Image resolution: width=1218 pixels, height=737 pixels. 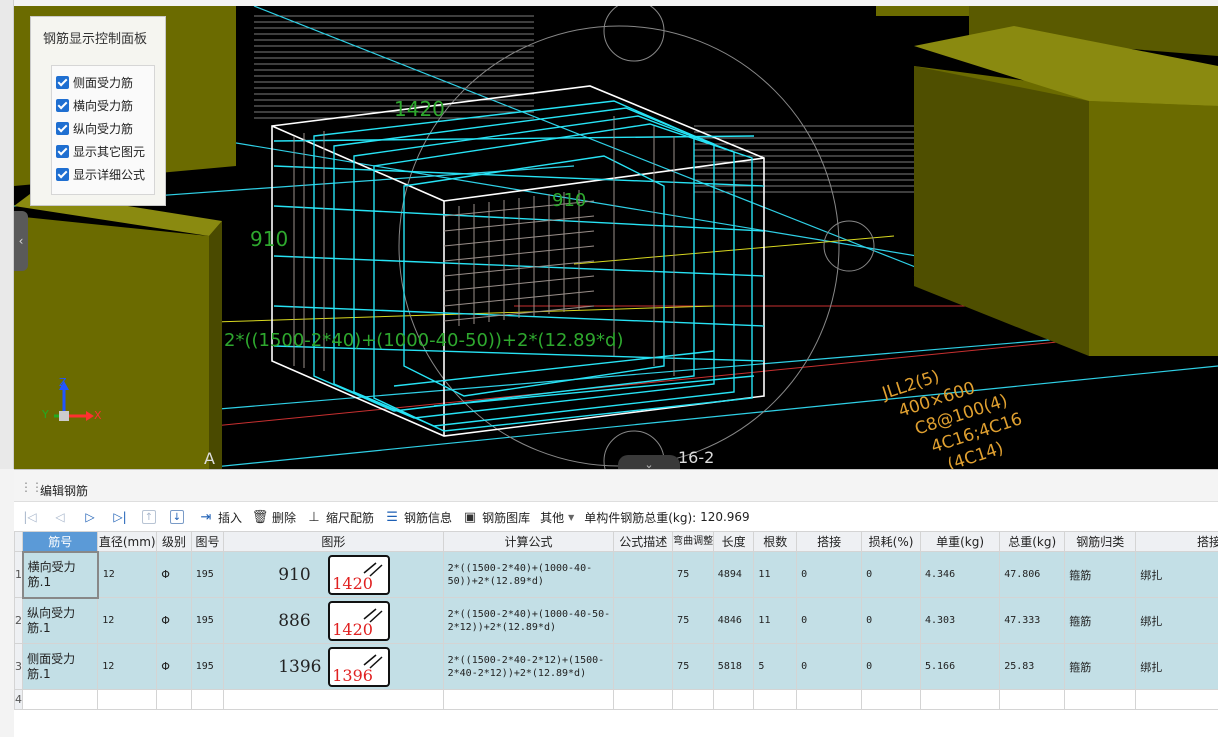 What do you see at coordinates (120, 517) in the screenshot?
I see `last-record-icon: ▷|` at bounding box center [120, 517].